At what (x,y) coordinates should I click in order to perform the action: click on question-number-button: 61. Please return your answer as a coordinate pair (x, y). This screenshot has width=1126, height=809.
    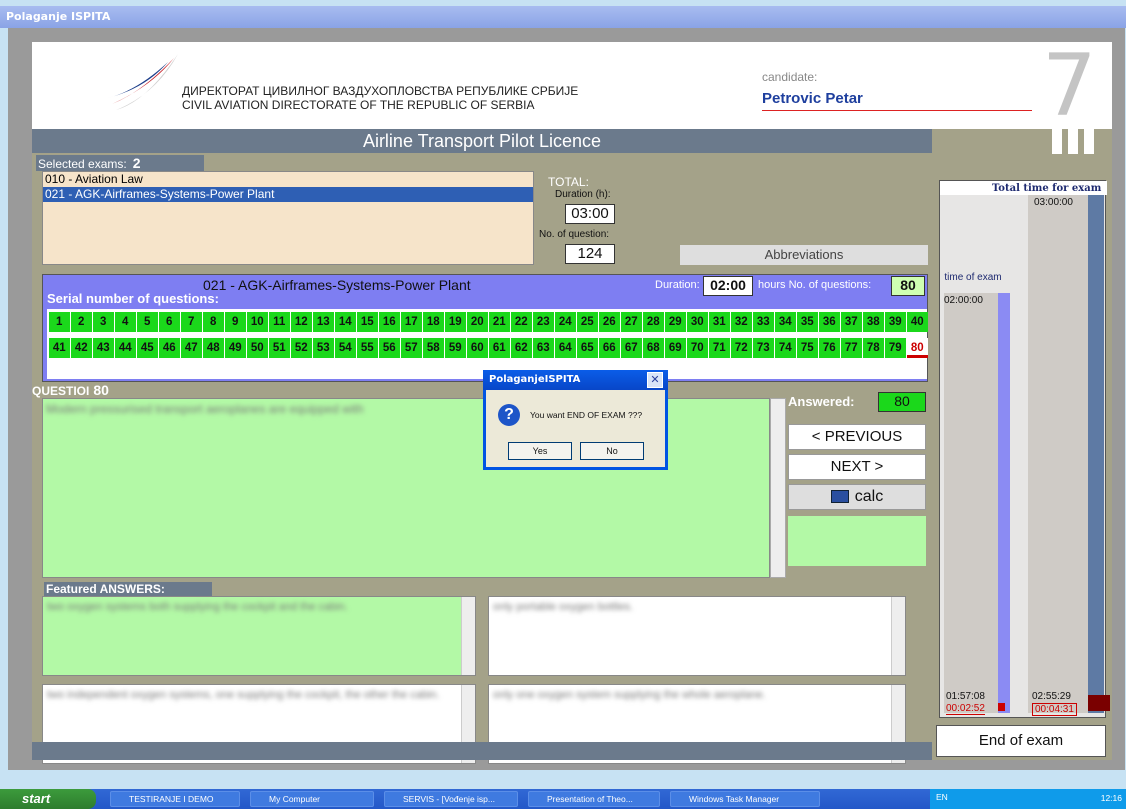
    Looking at the image, I should click on (499, 348).